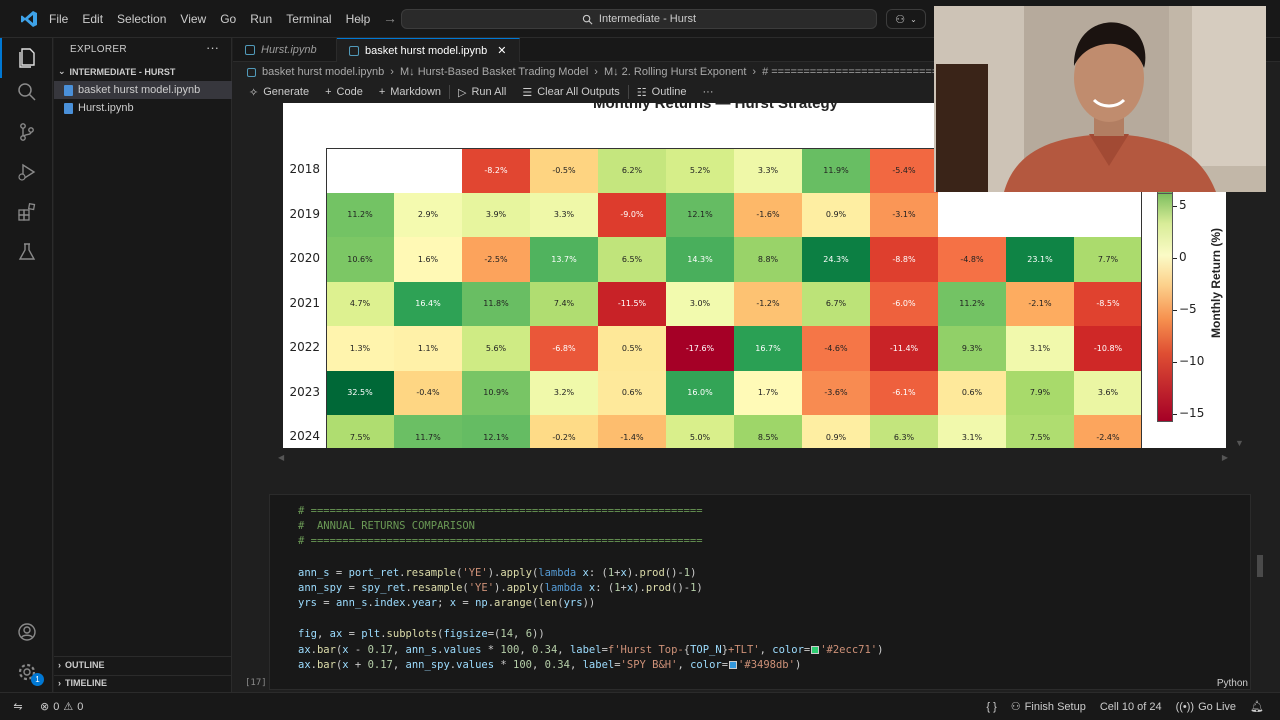 The width and height of the screenshot is (1280, 720). Describe the element at coordinates (256, 683) in the screenshot. I see `execution-count: [17]` at that location.